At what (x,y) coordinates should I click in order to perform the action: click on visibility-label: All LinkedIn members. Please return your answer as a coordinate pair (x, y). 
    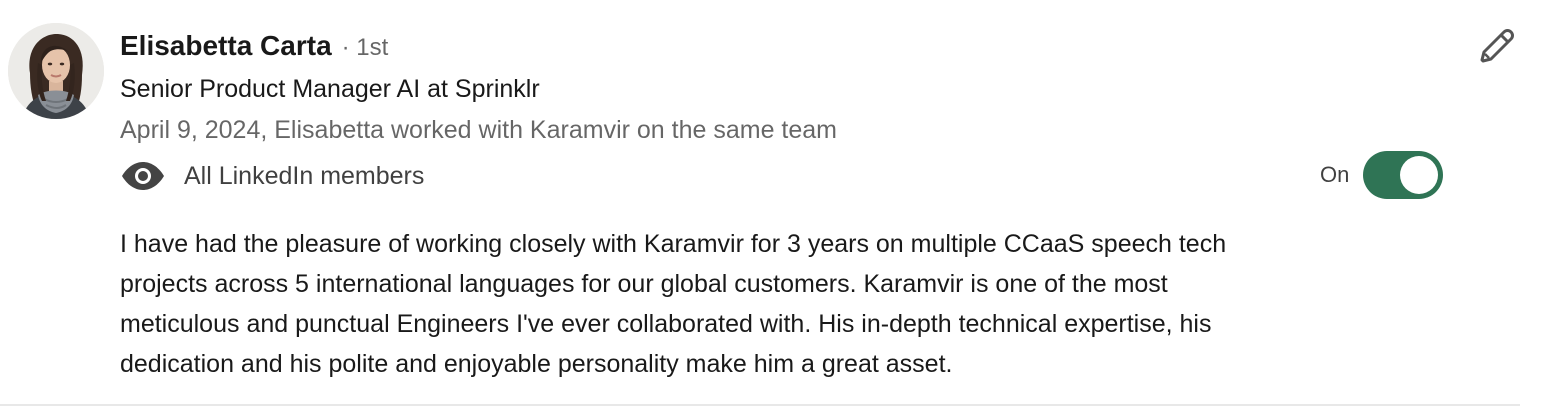
    Looking at the image, I should click on (304, 175).